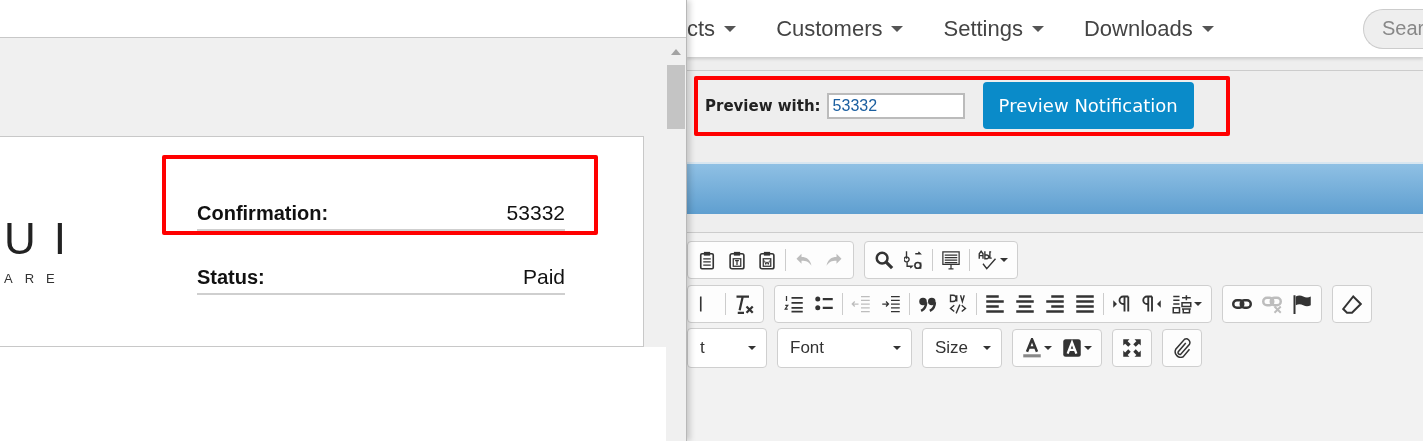 The image size is (1423, 441). Describe the element at coordinates (263, 213) in the screenshot. I see `detail-label: Confirmation:` at that location.